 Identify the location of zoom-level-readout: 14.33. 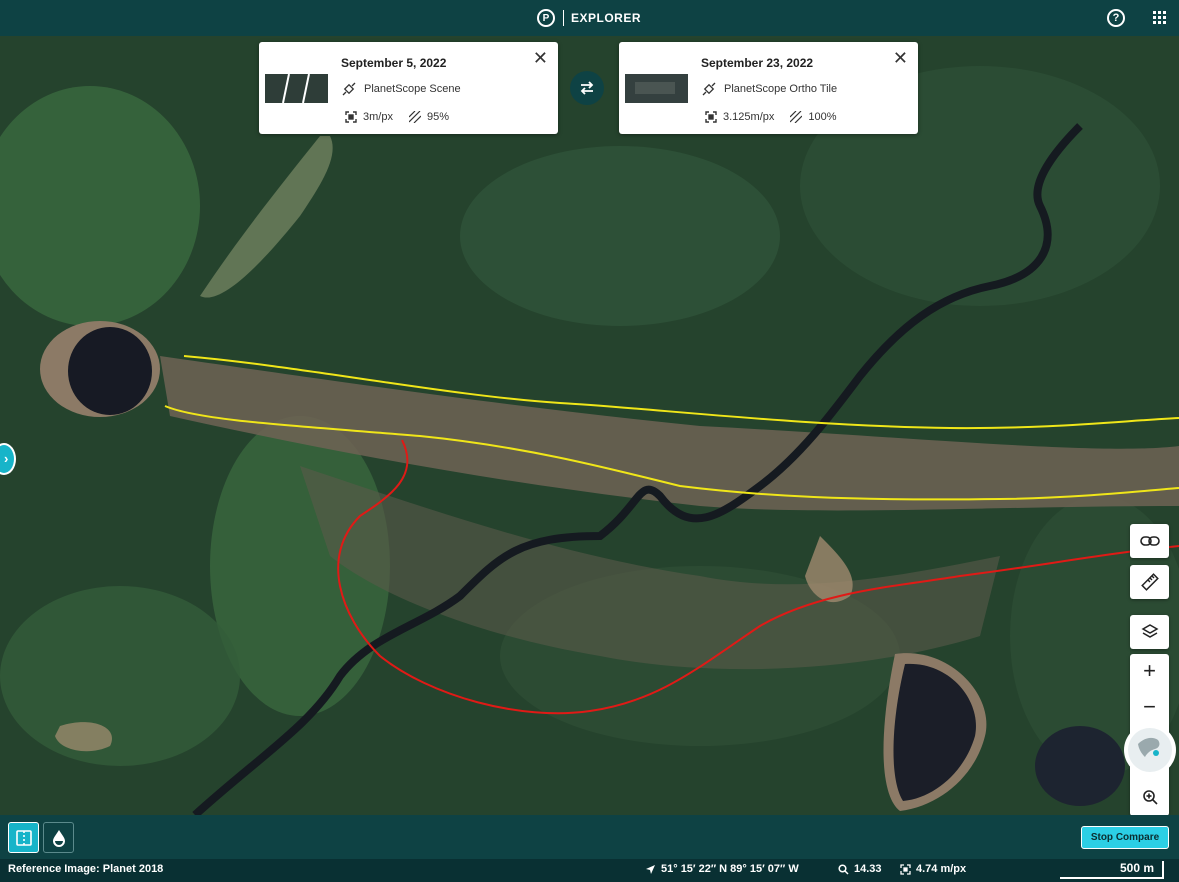
(860, 869).